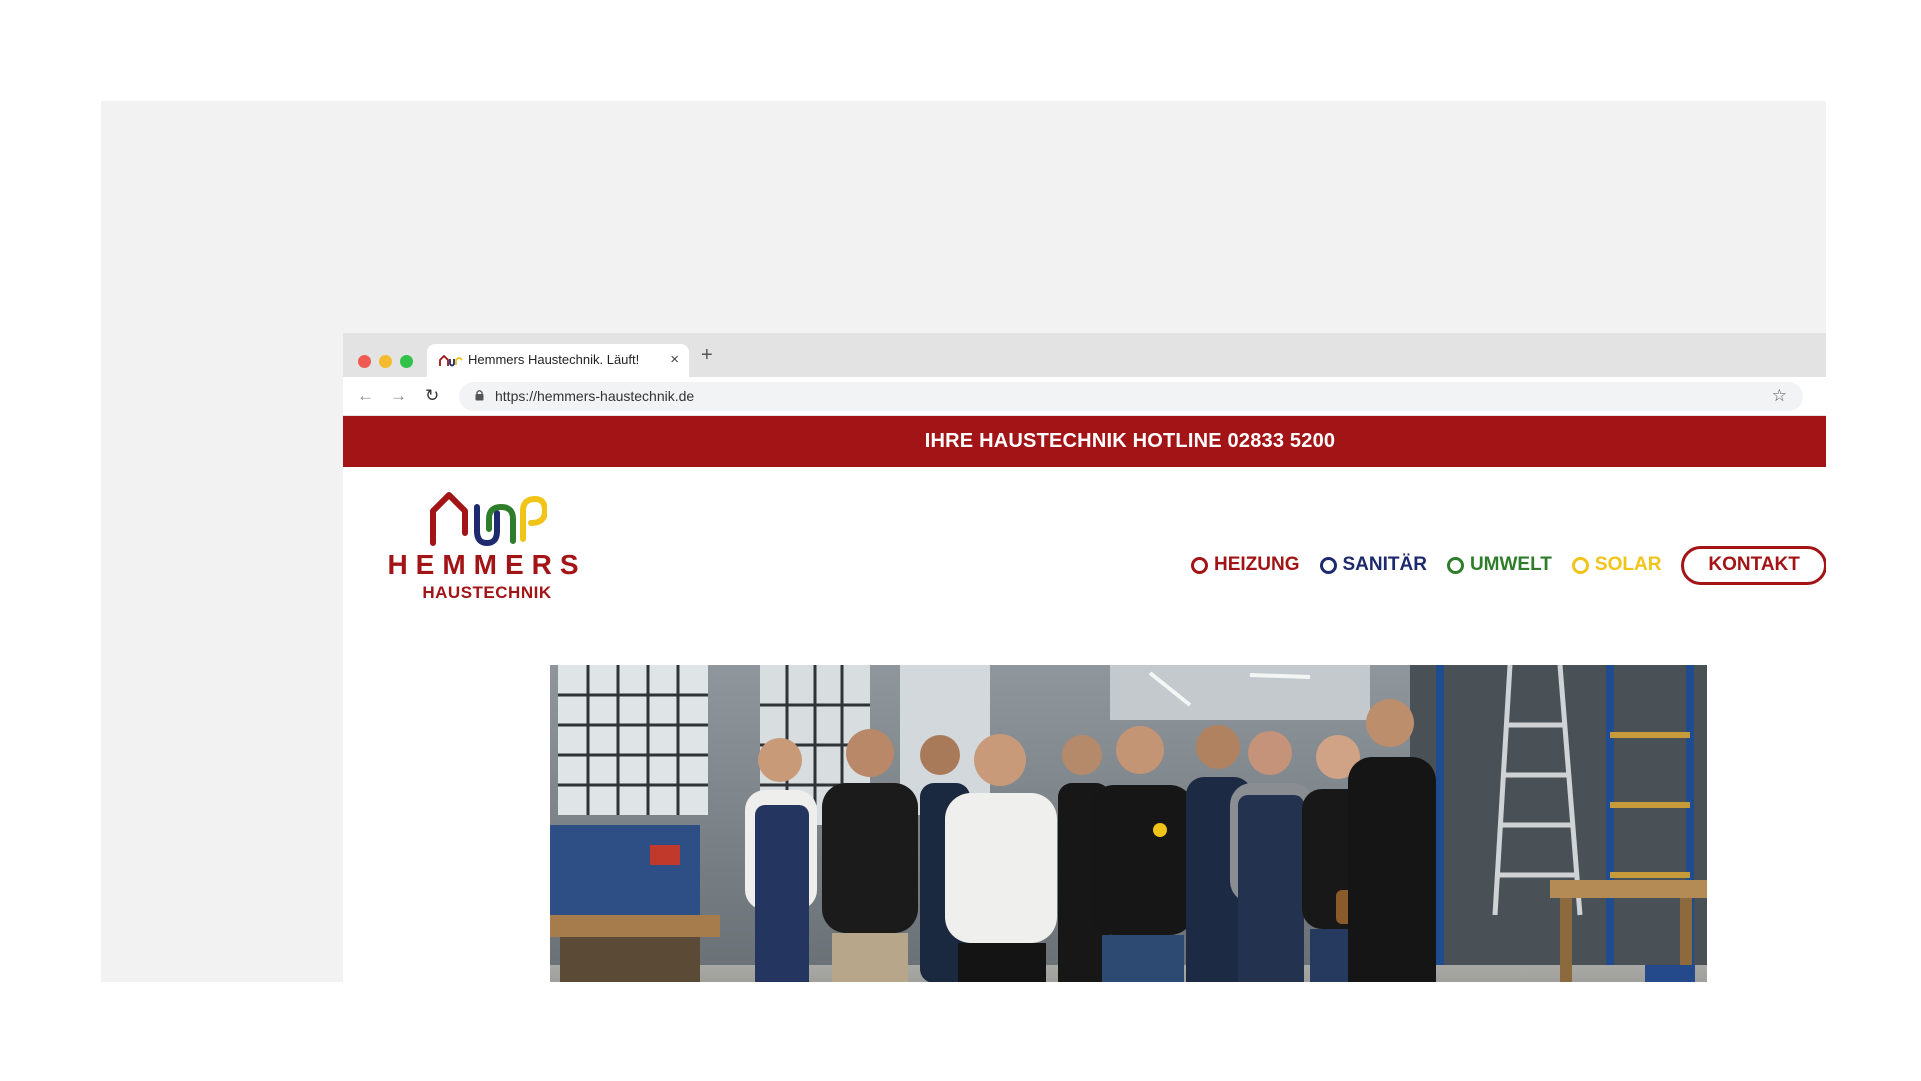 This screenshot has width=1921, height=1081. I want to click on nav-label: SOLAR, so click(1628, 564).